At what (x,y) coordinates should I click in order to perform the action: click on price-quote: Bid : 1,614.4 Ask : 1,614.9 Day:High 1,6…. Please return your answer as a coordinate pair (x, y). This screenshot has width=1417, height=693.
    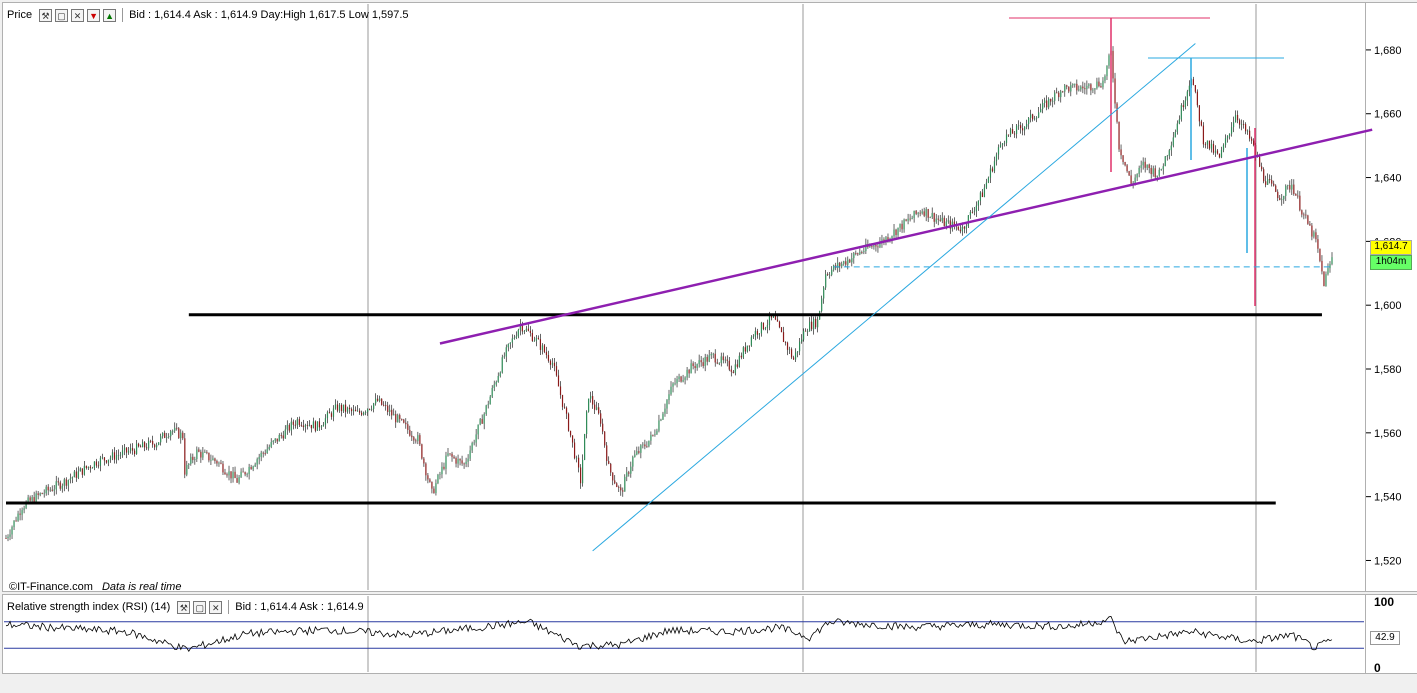
    Looking at the image, I should click on (269, 15).